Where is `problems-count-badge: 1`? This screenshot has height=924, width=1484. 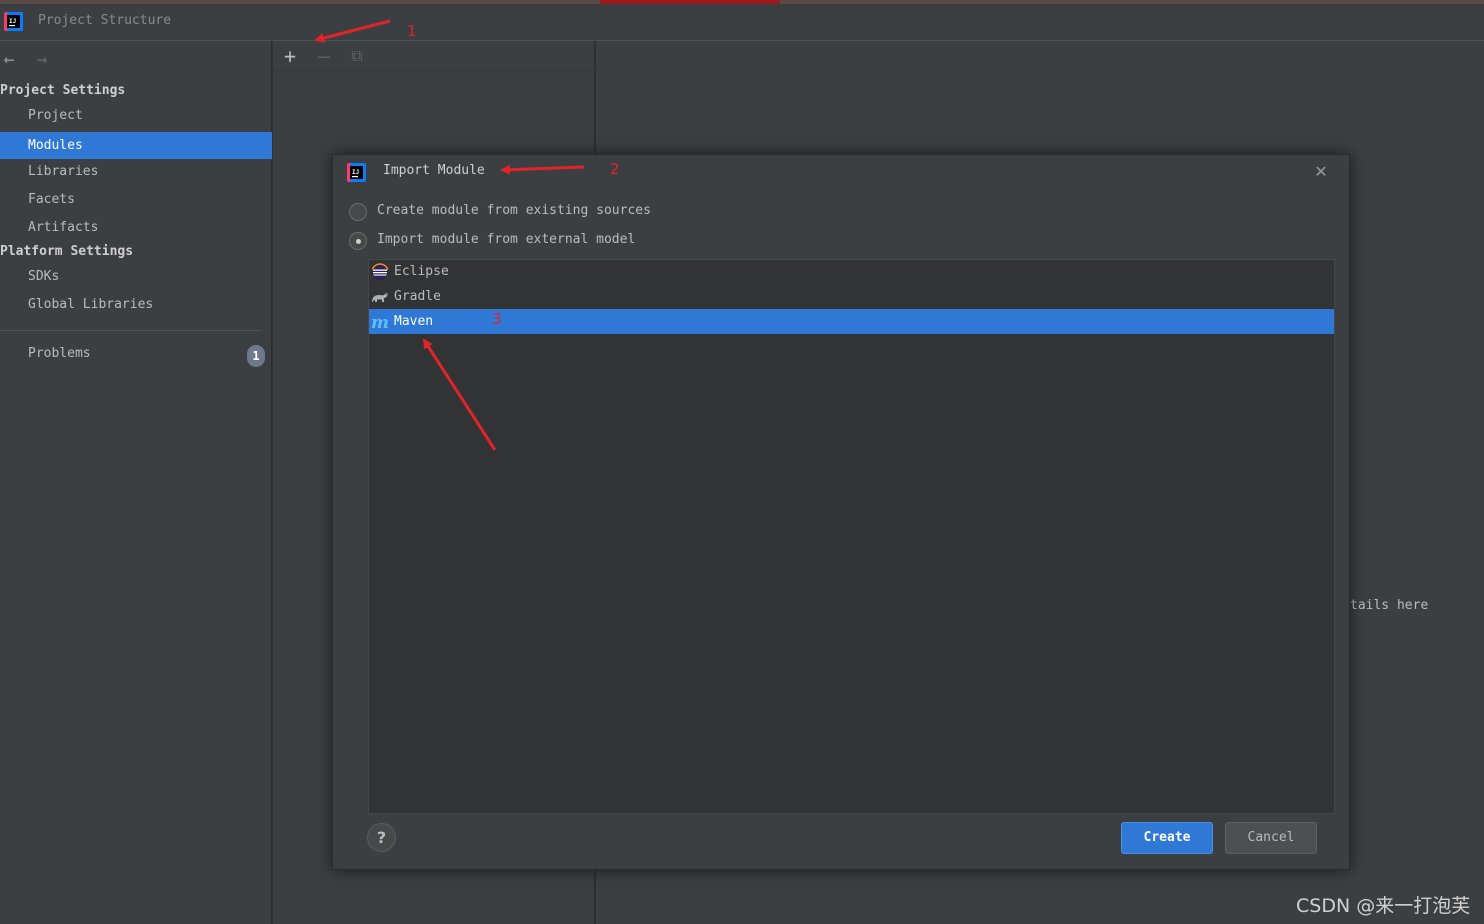
problems-count-badge: 1 is located at coordinates (256, 356).